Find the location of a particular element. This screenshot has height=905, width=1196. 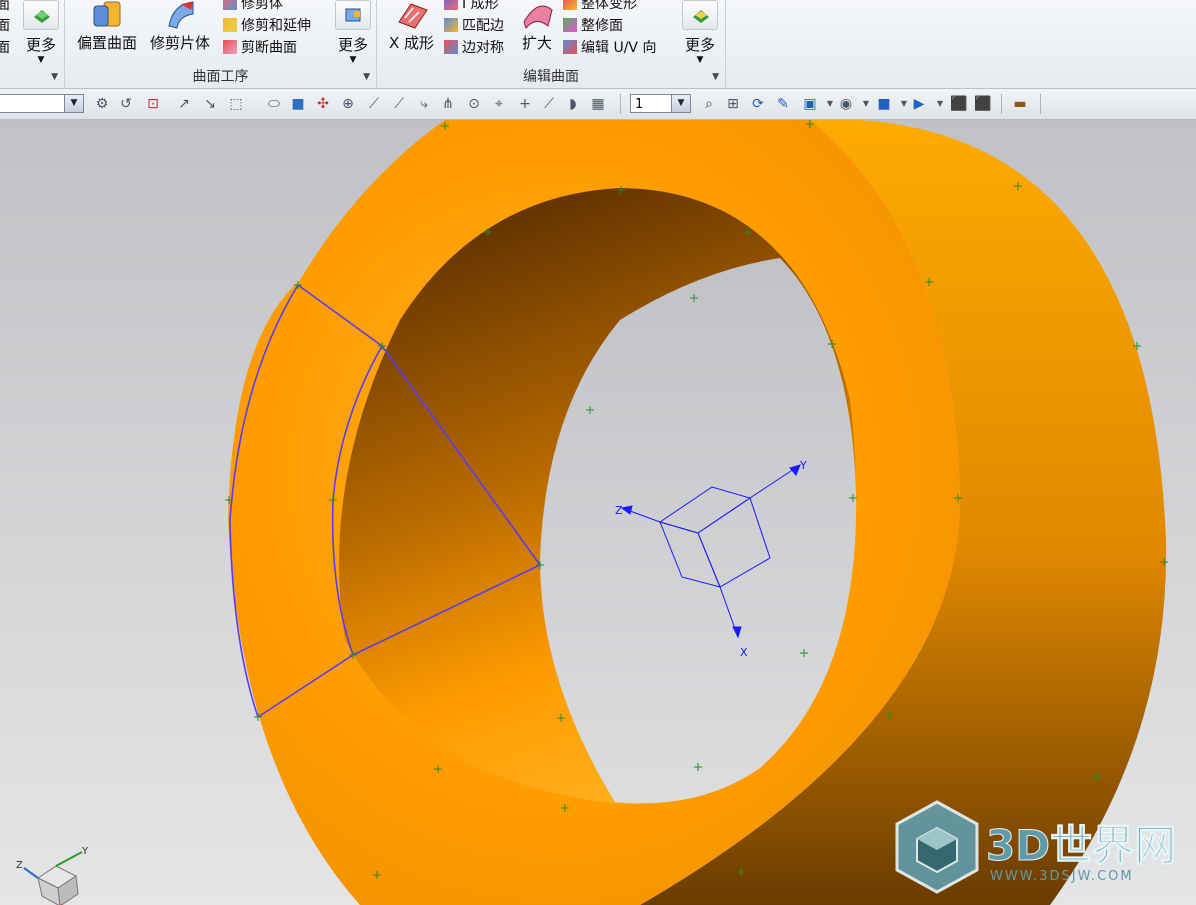

endpoint-icon: ⟋ is located at coordinates (374, 104).